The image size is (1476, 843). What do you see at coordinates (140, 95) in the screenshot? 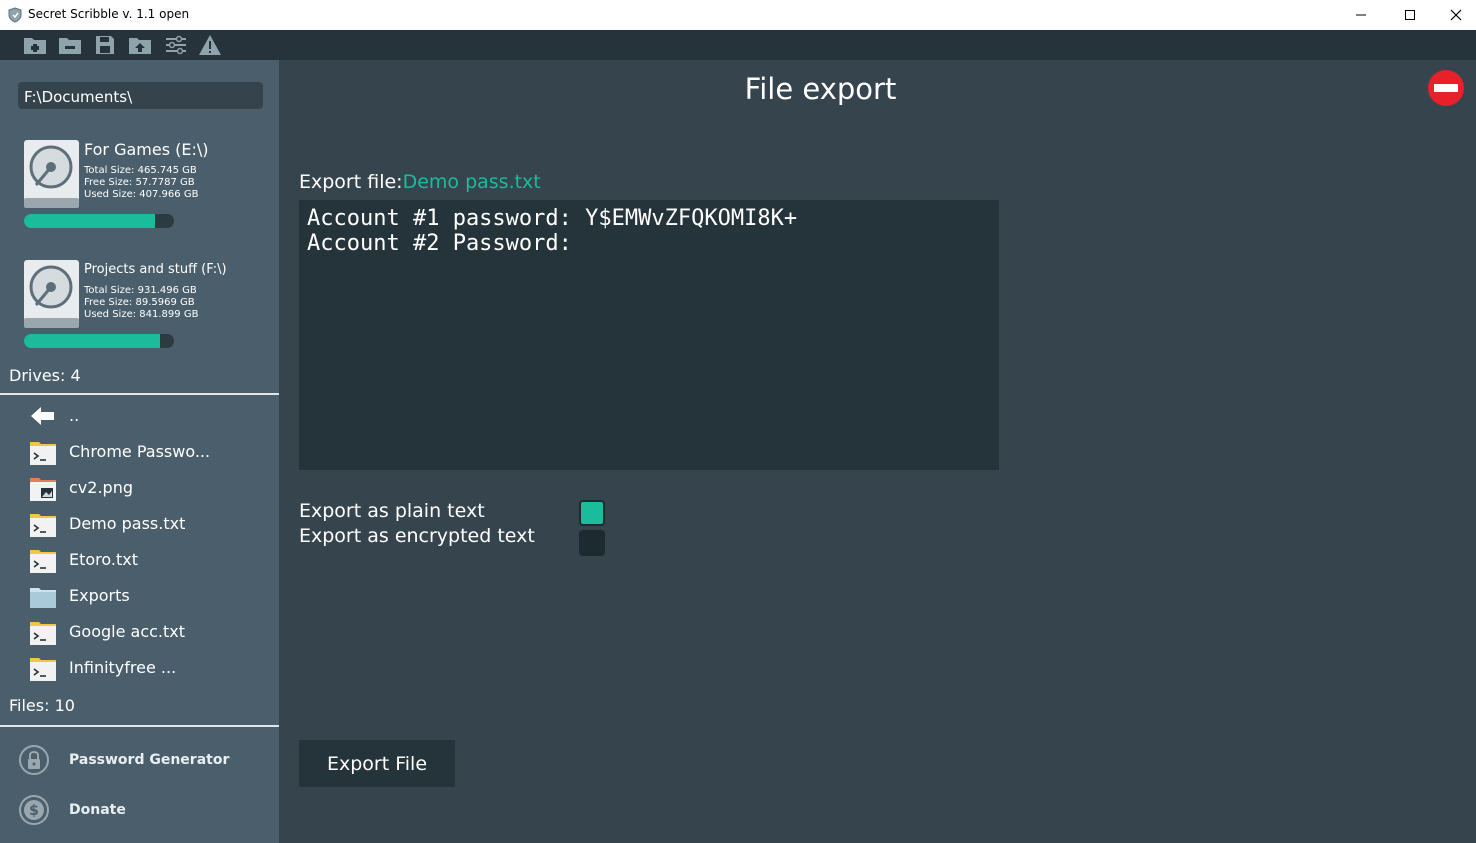
I see `path-field: F:\Documents\` at bounding box center [140, 95].